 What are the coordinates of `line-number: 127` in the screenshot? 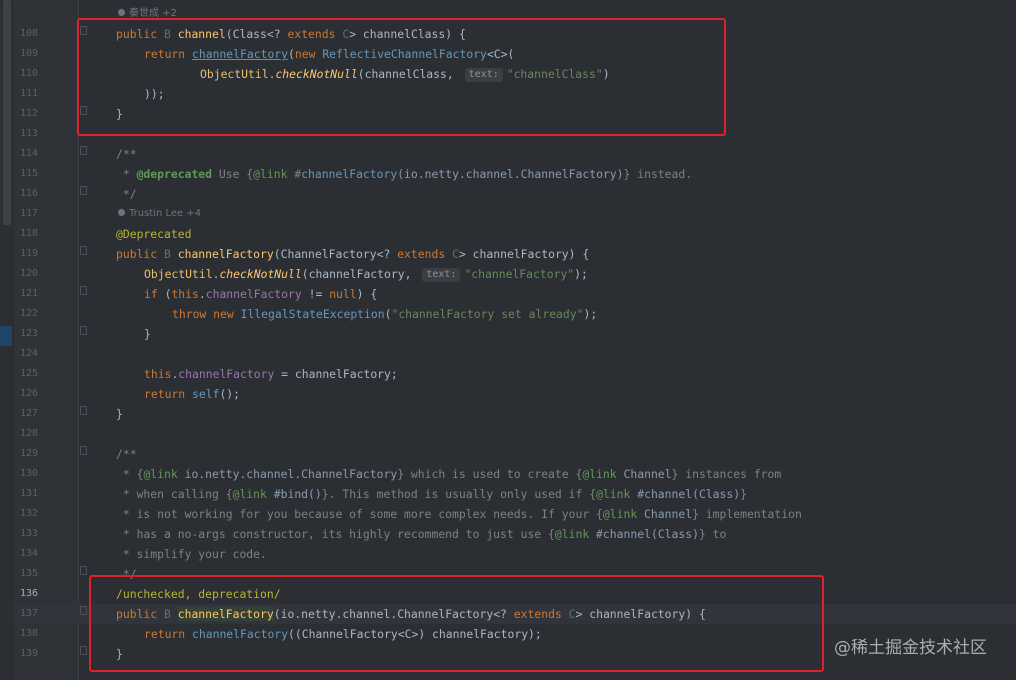 It's located at (26, 414).